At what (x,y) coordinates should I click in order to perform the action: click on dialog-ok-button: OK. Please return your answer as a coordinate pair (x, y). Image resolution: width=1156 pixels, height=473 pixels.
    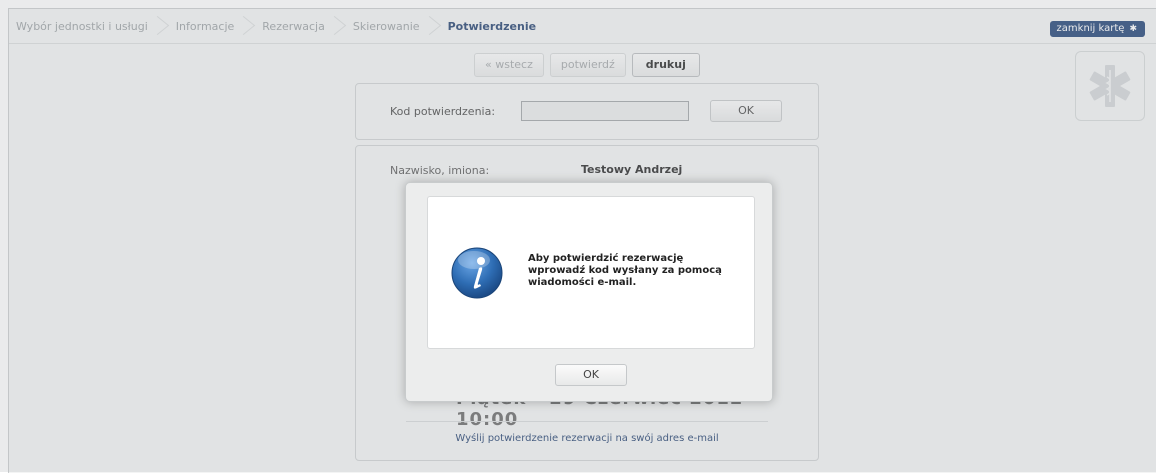
    Looking at the image, I should click on (591, 375).